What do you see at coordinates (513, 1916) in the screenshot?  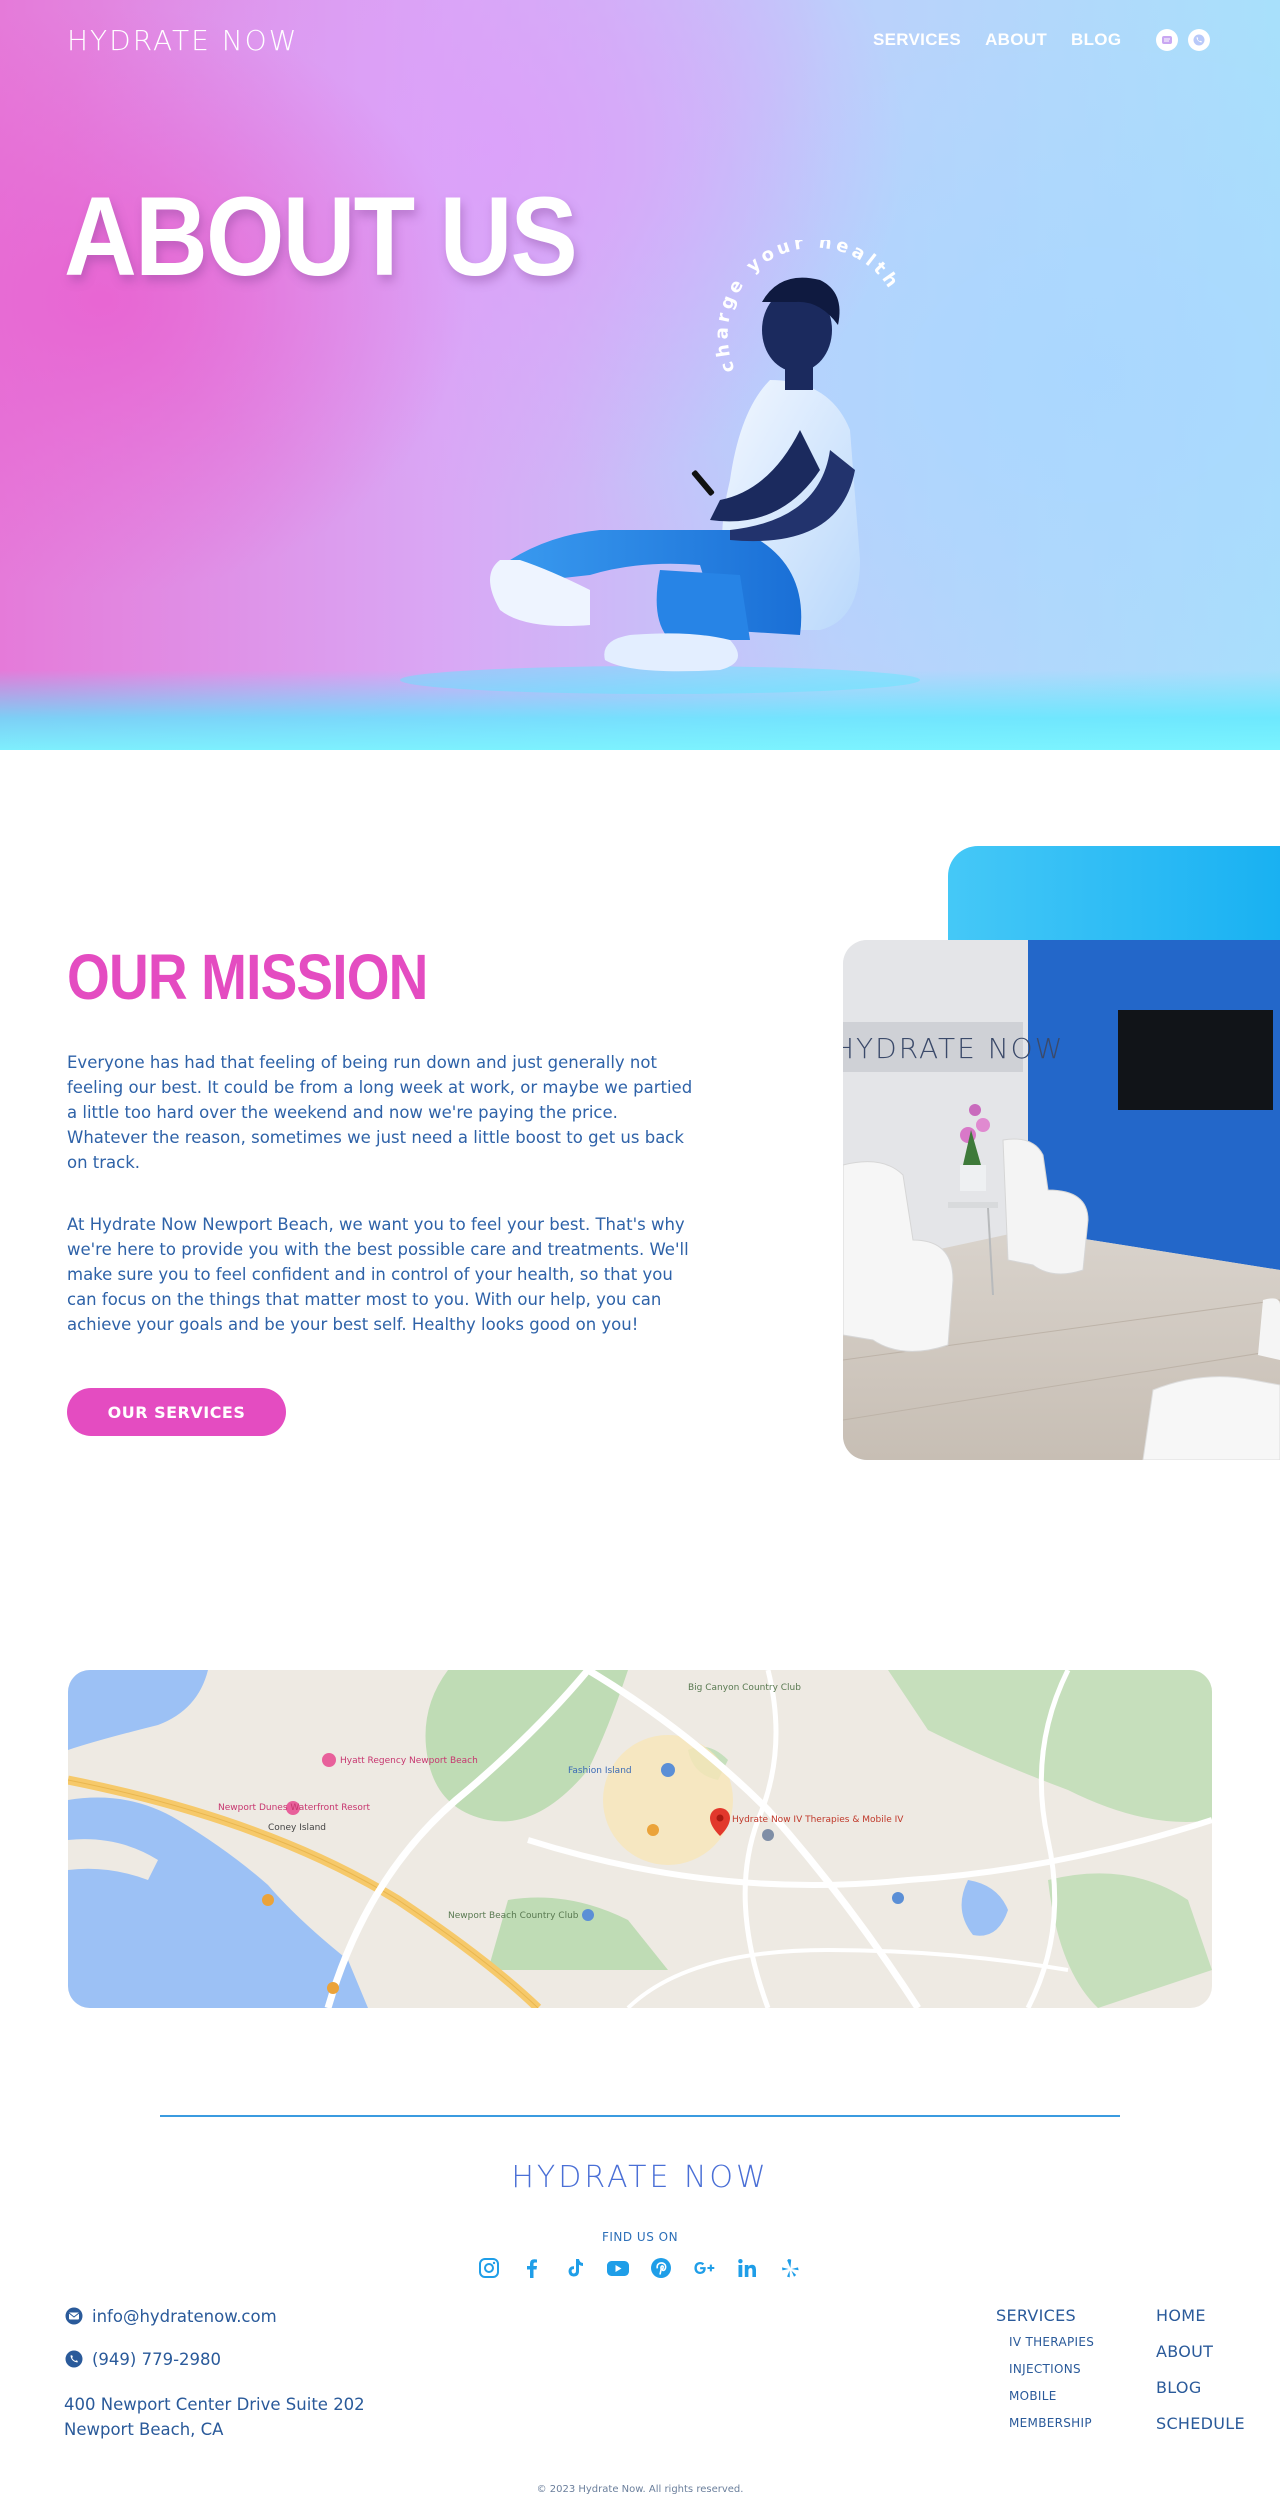 I see `map-label-country-club: Newport Beach Country Club` at bounding box center [513, 1916].